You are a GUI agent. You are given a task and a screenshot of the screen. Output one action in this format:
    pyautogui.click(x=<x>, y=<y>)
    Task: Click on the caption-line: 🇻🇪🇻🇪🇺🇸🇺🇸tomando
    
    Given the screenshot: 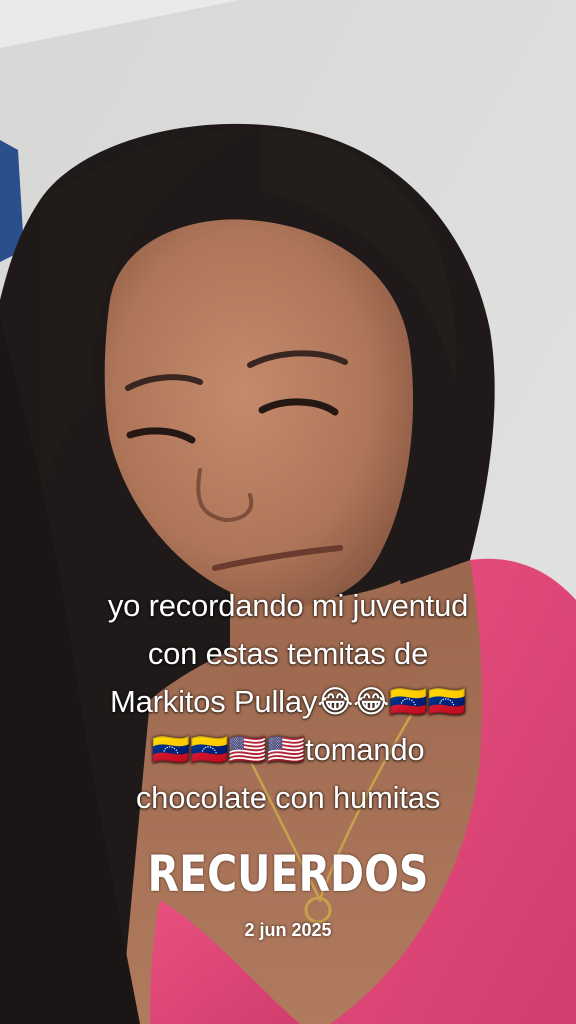 What is the action you would take?
    pyautogui.click(x=288, y=749)
    